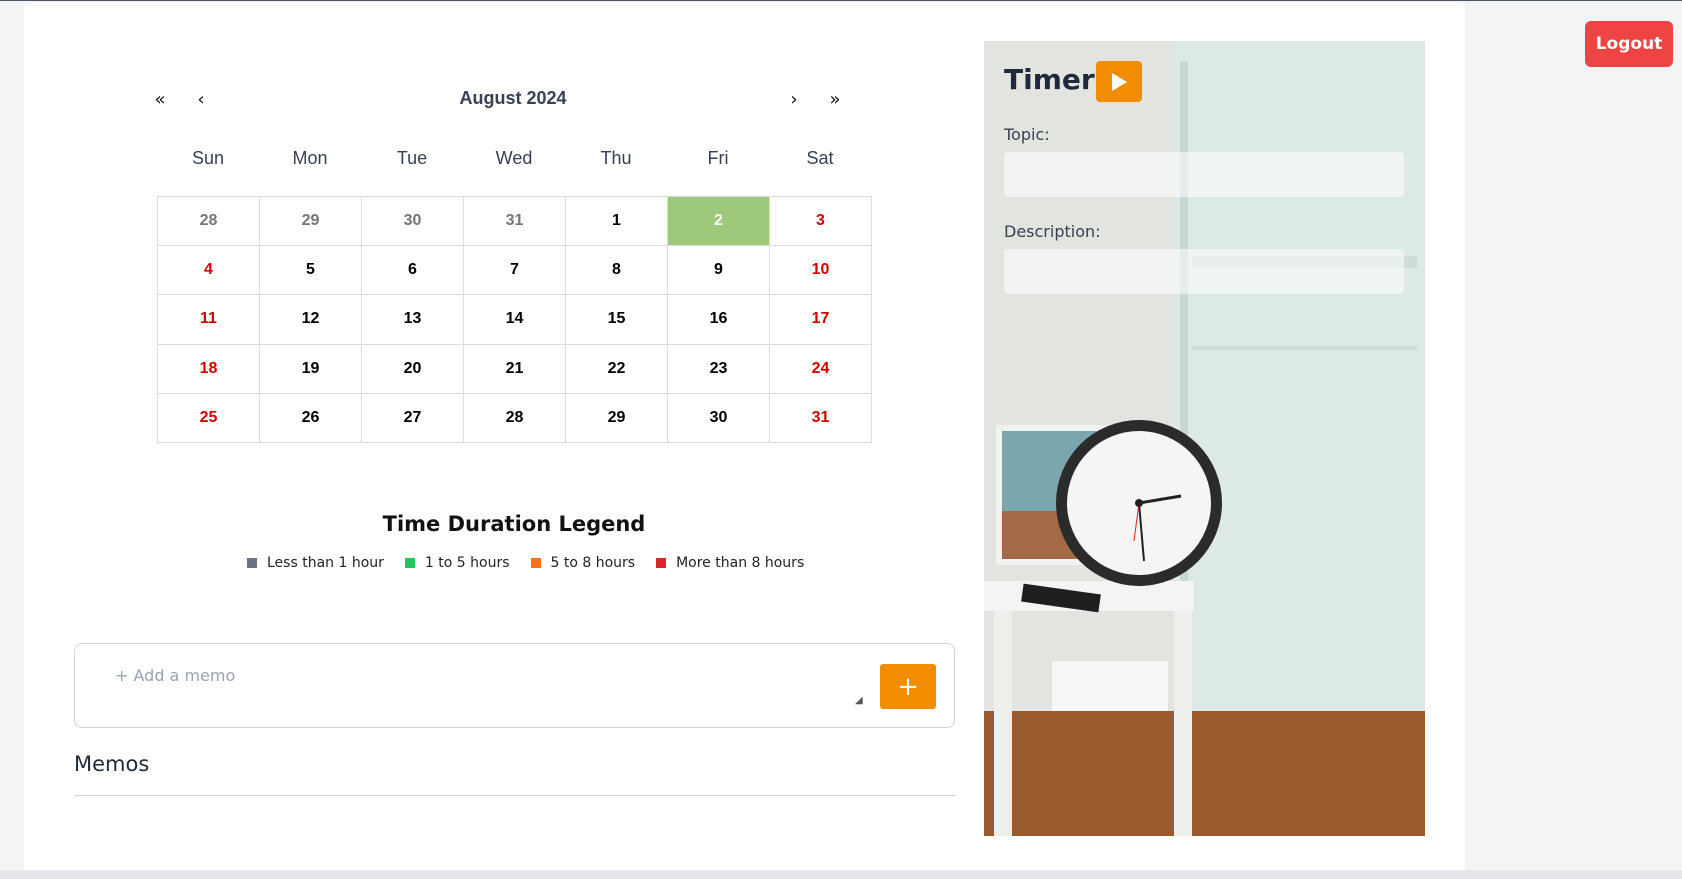 Image resolution: width=1682 pixels, height=879 pixels. What do you see at coordinates (820, 158) in the screenshot?
I see `weekday-label: Sat` at bounding box center [820, 158].